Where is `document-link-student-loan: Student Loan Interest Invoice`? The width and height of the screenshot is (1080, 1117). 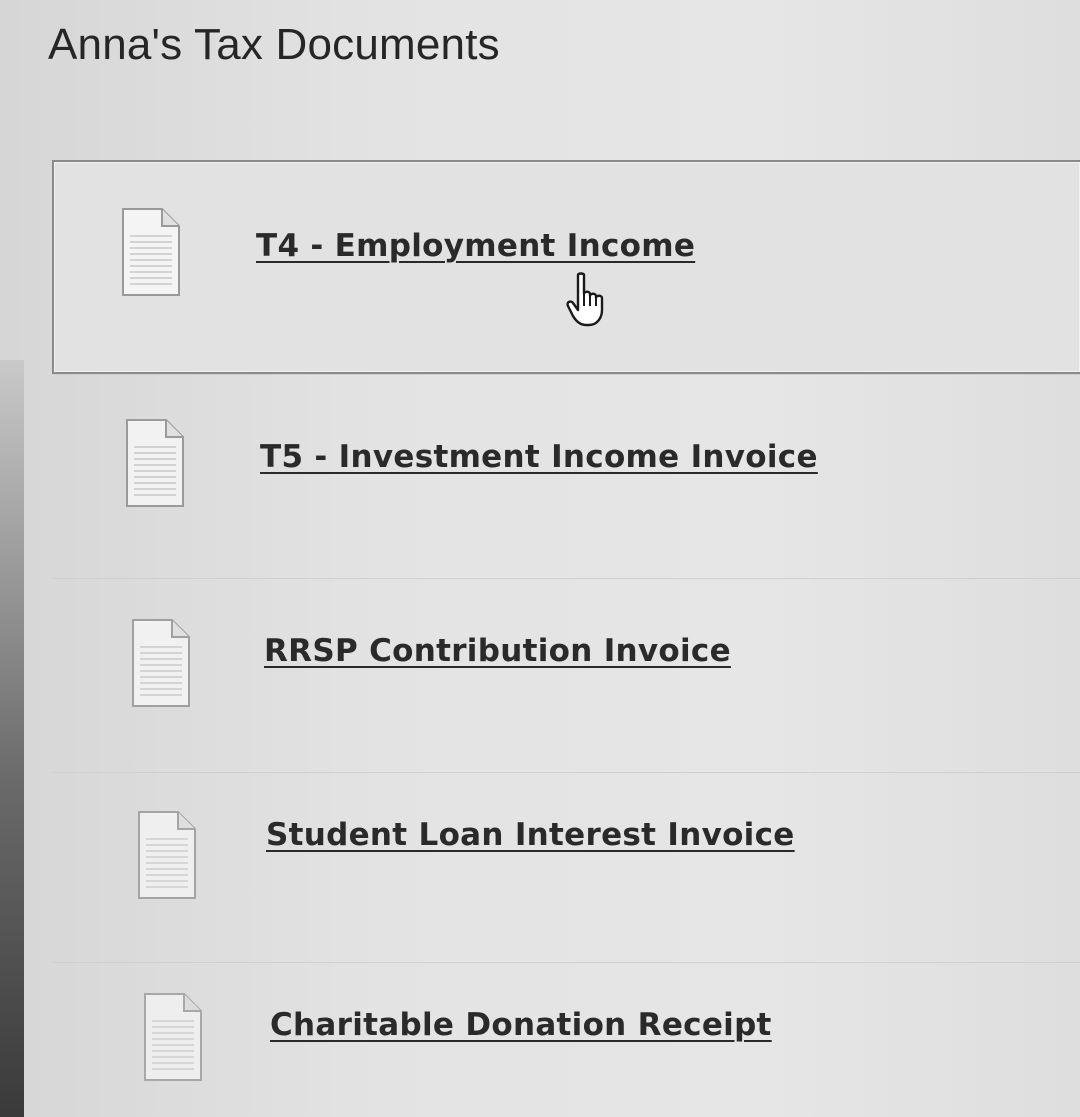 document-link-student-loan: Student Loan Interest Invoice is located at coordinates (530, 835).